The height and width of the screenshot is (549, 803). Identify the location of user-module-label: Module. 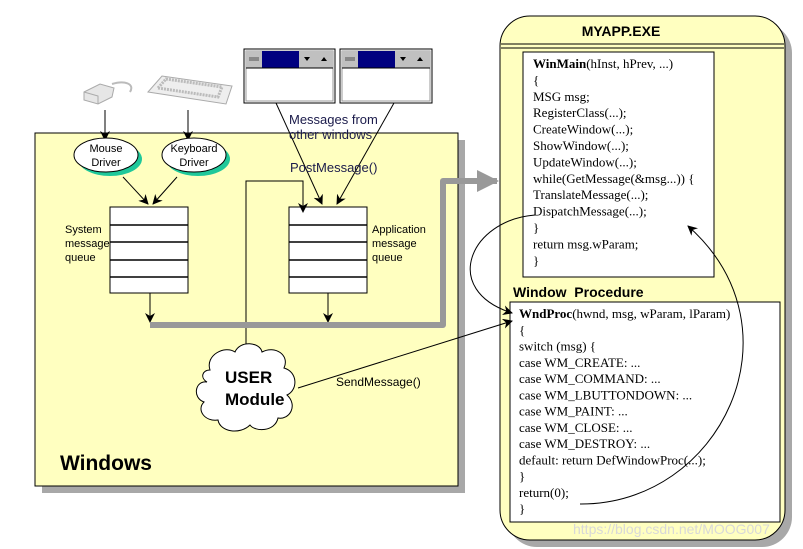
(255, 399).